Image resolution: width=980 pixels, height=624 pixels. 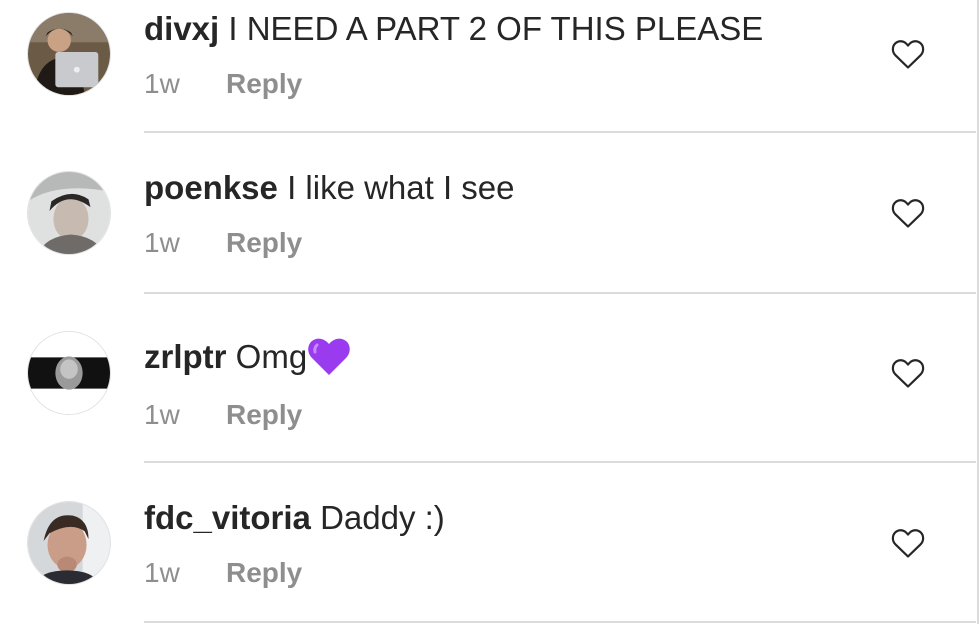 I want to click on comment-text-line: zrlptr Omg, so click(x=247, y=357).